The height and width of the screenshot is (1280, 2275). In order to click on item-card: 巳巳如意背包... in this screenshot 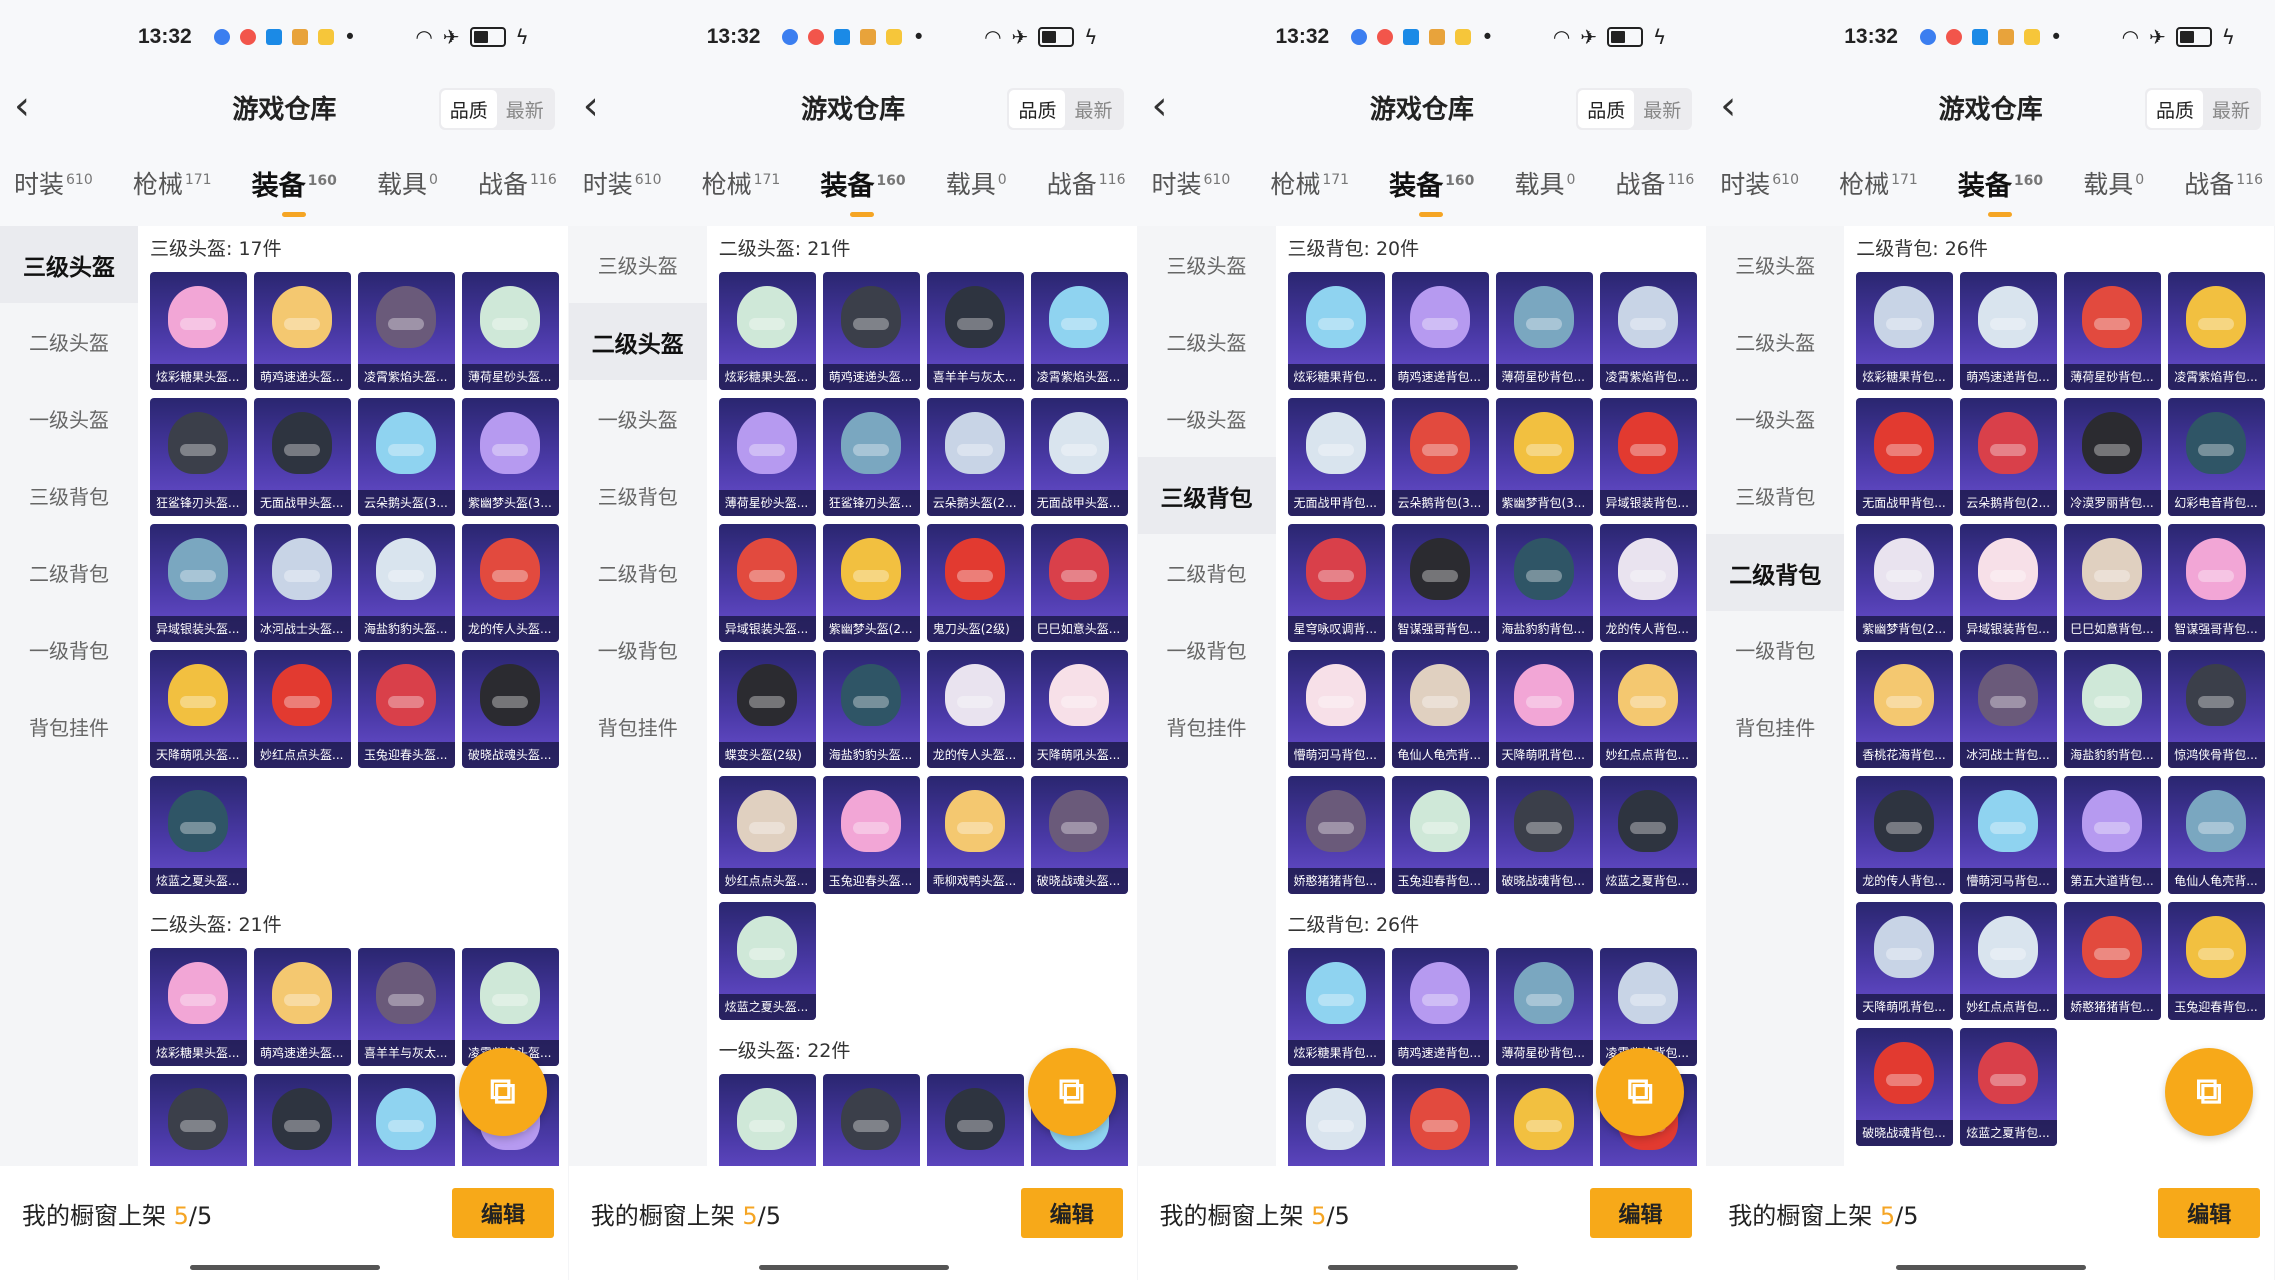, I will do `click(2113, 583)`.